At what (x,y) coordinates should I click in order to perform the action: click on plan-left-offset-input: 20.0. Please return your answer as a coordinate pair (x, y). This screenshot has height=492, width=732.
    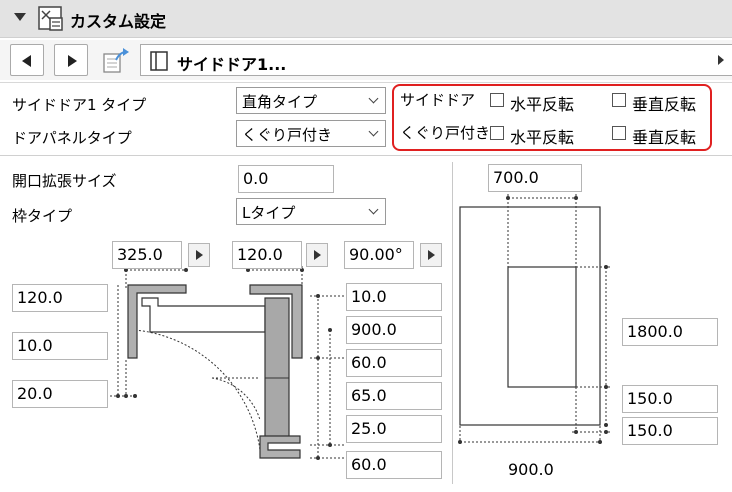
    Looking at the image, I should click on (60, 394).